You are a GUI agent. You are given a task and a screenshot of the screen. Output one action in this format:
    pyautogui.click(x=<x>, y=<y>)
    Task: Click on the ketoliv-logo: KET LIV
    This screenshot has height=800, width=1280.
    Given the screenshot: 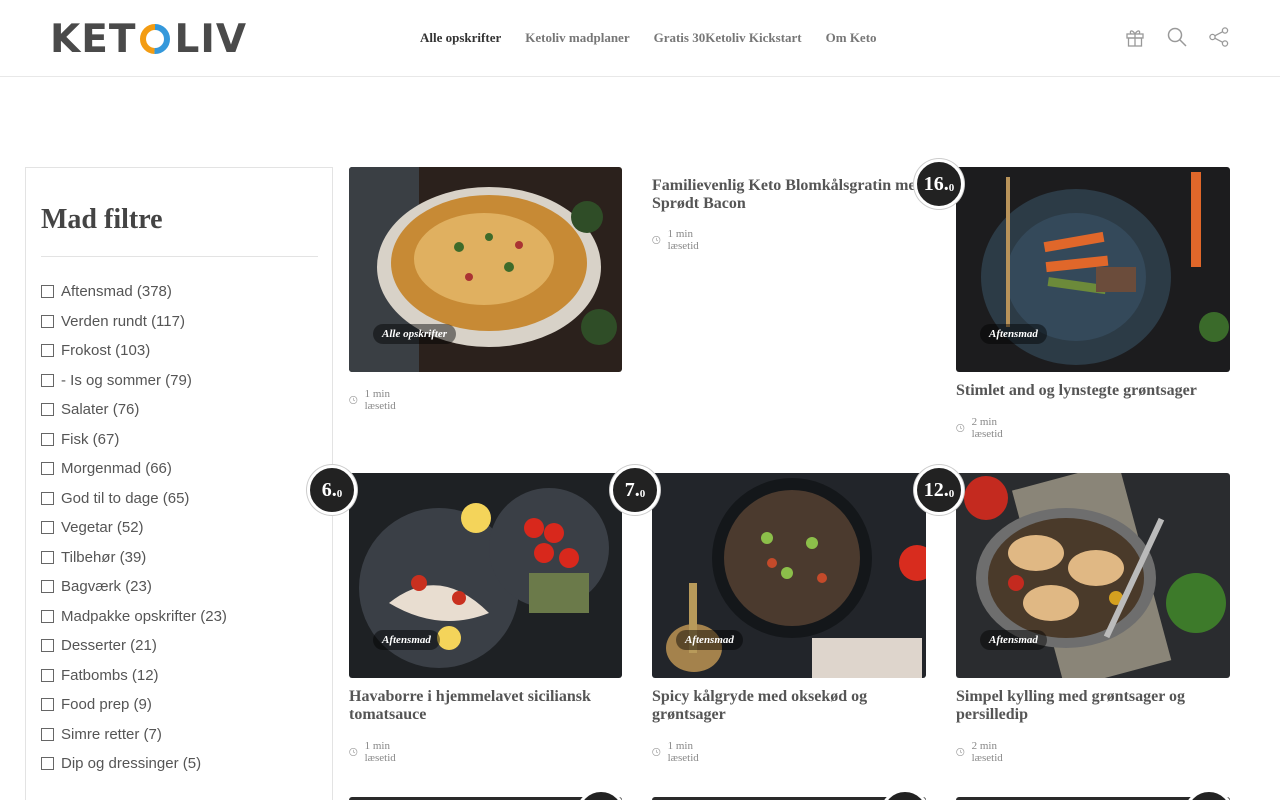 What is the action you would take?
    pyautogui.click(x=148, y=39)
    